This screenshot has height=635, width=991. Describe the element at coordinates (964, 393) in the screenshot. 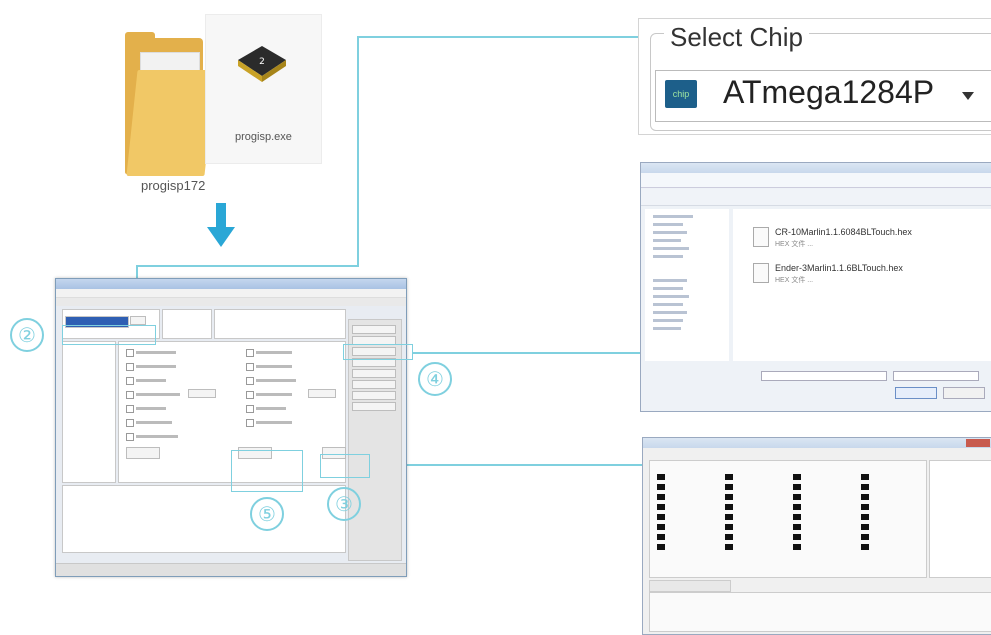

I see `cancel-button` at that location.